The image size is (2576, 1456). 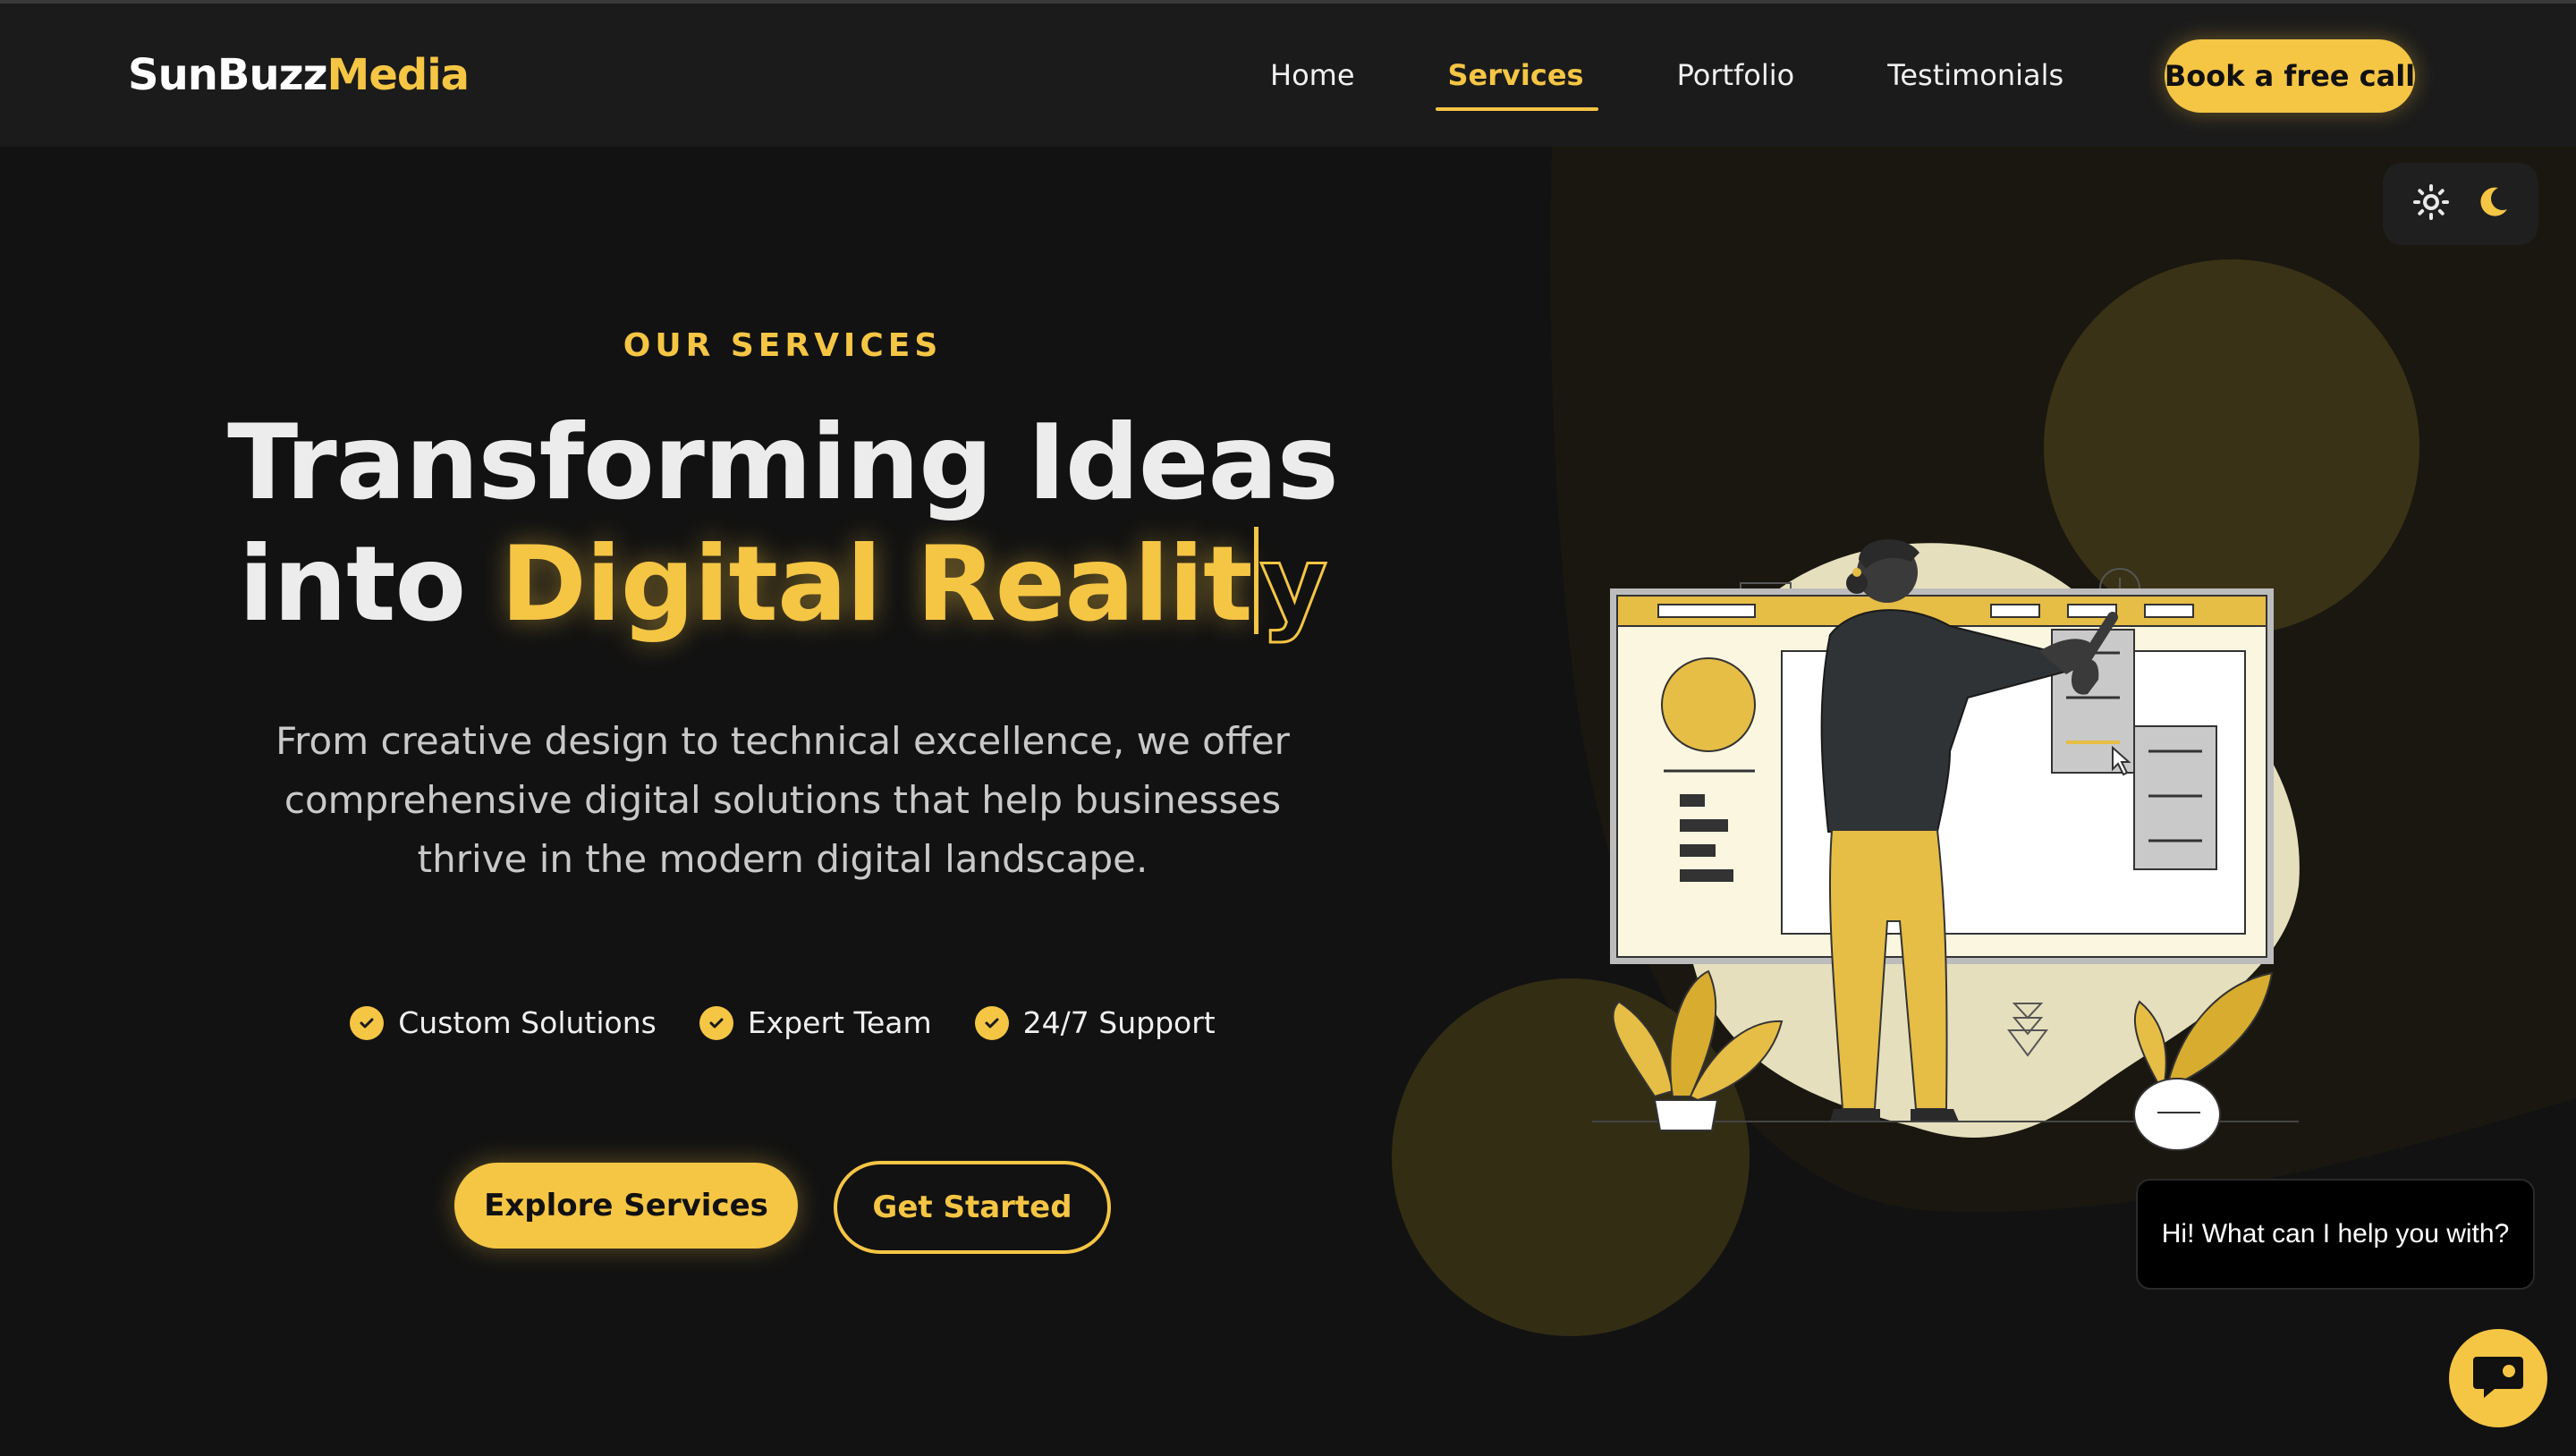 I want to click on feature-label: 24/7 Support, so click(x=1119, y=1022).